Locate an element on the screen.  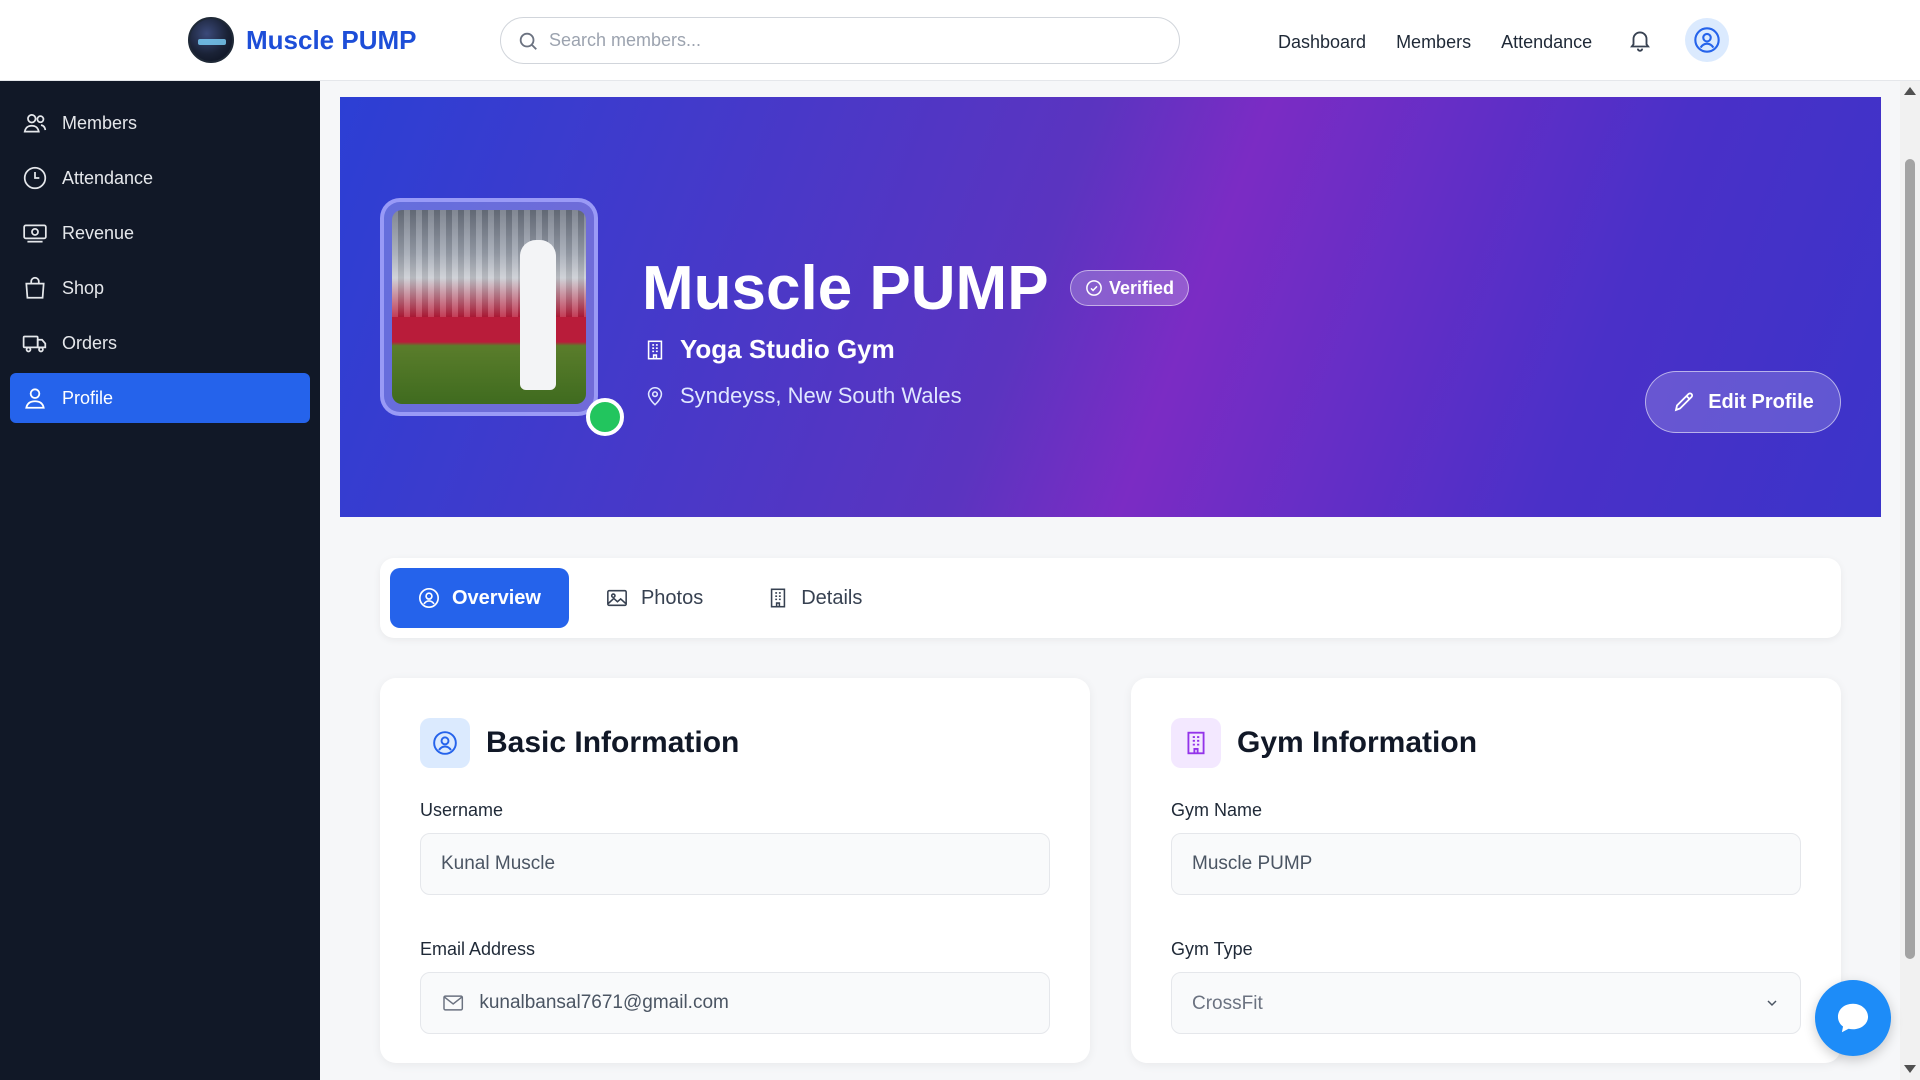
chat-button is located at coordinates (1853, 1018).